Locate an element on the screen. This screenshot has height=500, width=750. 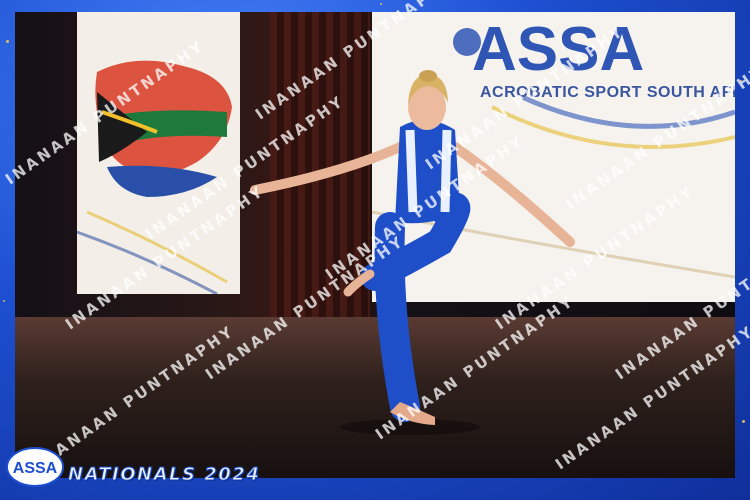
assa-logo: ASSA is located at coordinates (35, 467).